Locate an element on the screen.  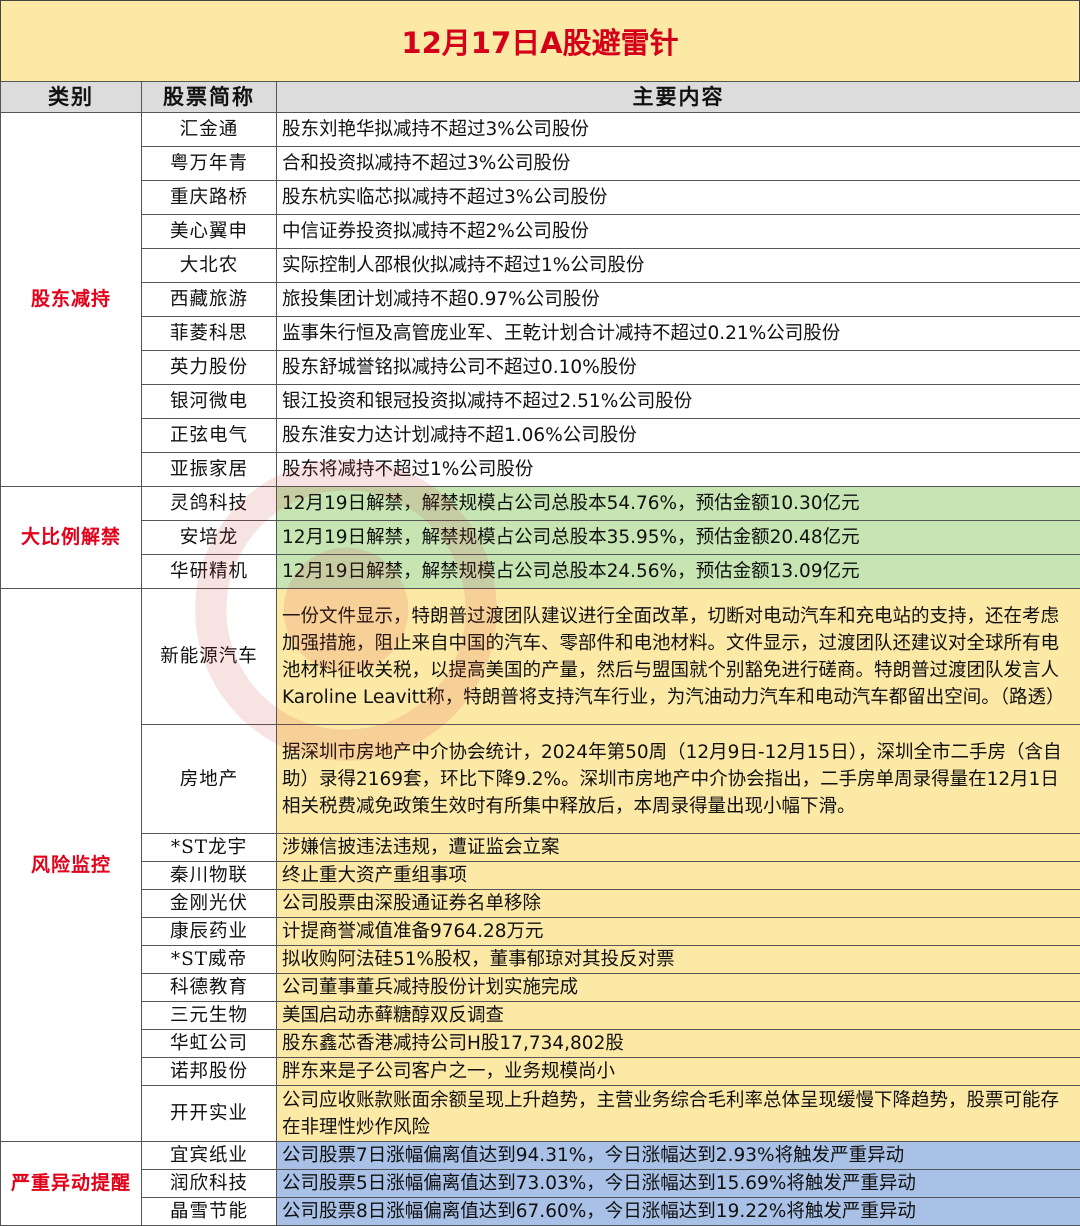
stock-name: 房地产 is located at coordinates (209, 779).